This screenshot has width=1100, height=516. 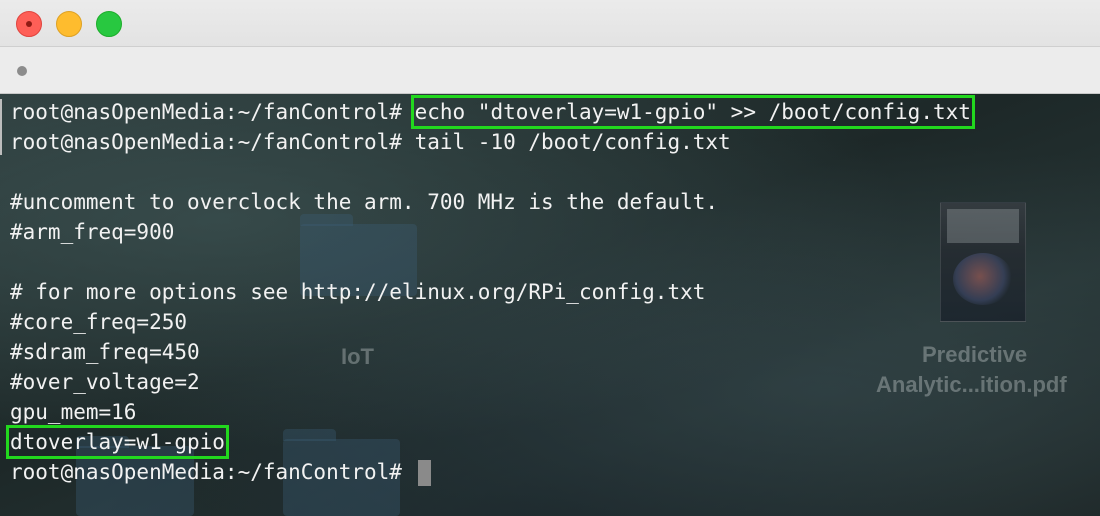 I want to click on tab-bar, so click(x=550, y=70).